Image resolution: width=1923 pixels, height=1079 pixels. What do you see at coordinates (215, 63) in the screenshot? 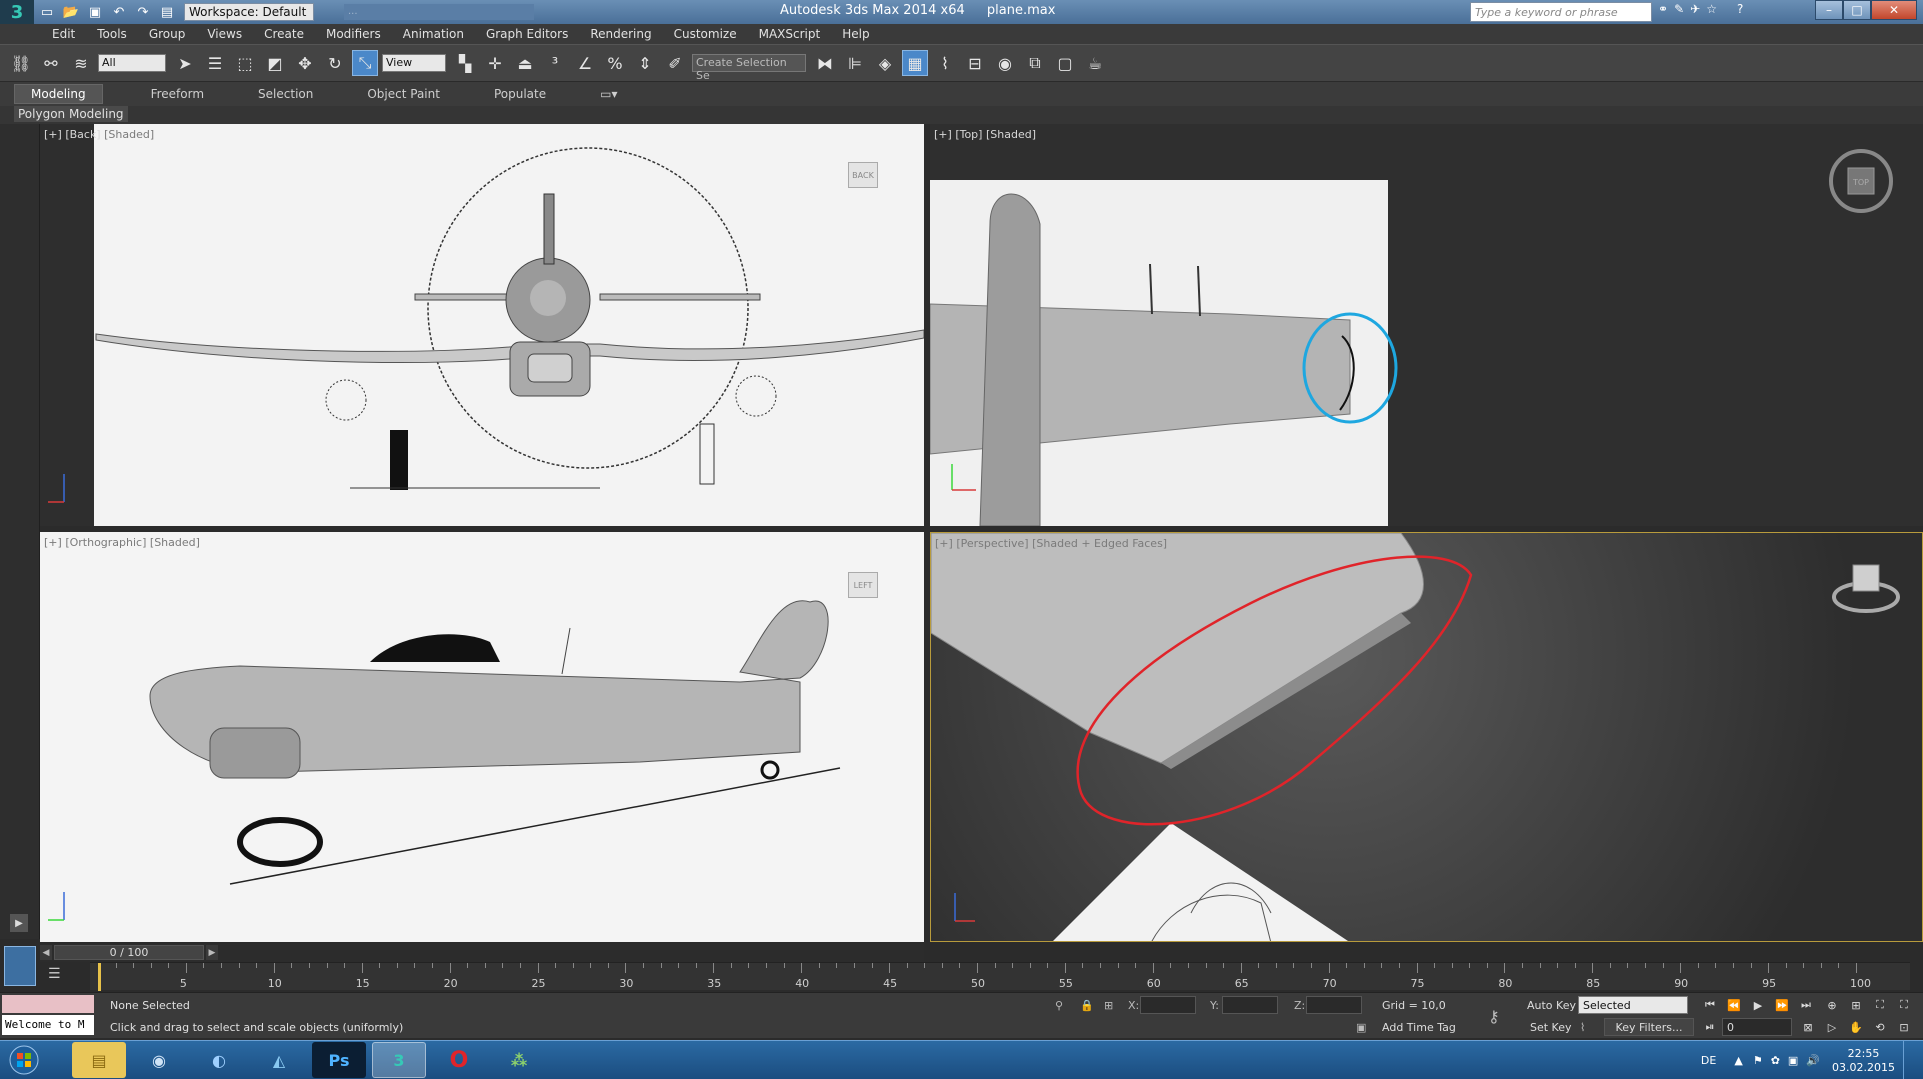
I see `select-by-name-icon: ☰` at bounding box center [215, 63].